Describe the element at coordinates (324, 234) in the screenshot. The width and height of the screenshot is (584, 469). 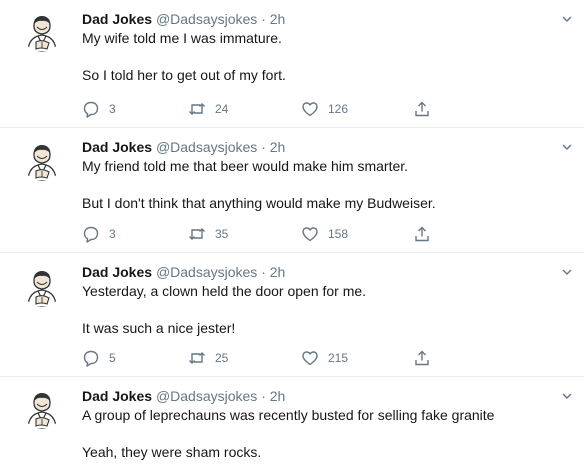
I see `like-button: 158` at that location.